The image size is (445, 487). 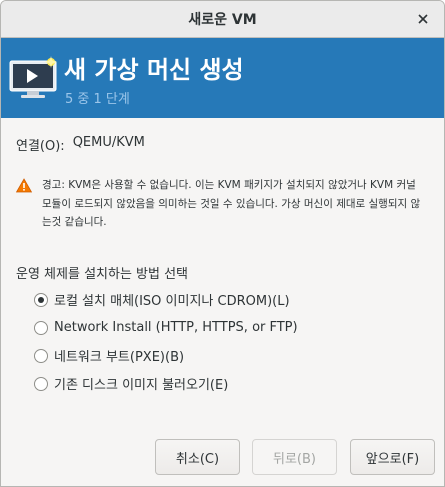 I want to click on window-title: 새로운 VM, so click(x=222, y=20).